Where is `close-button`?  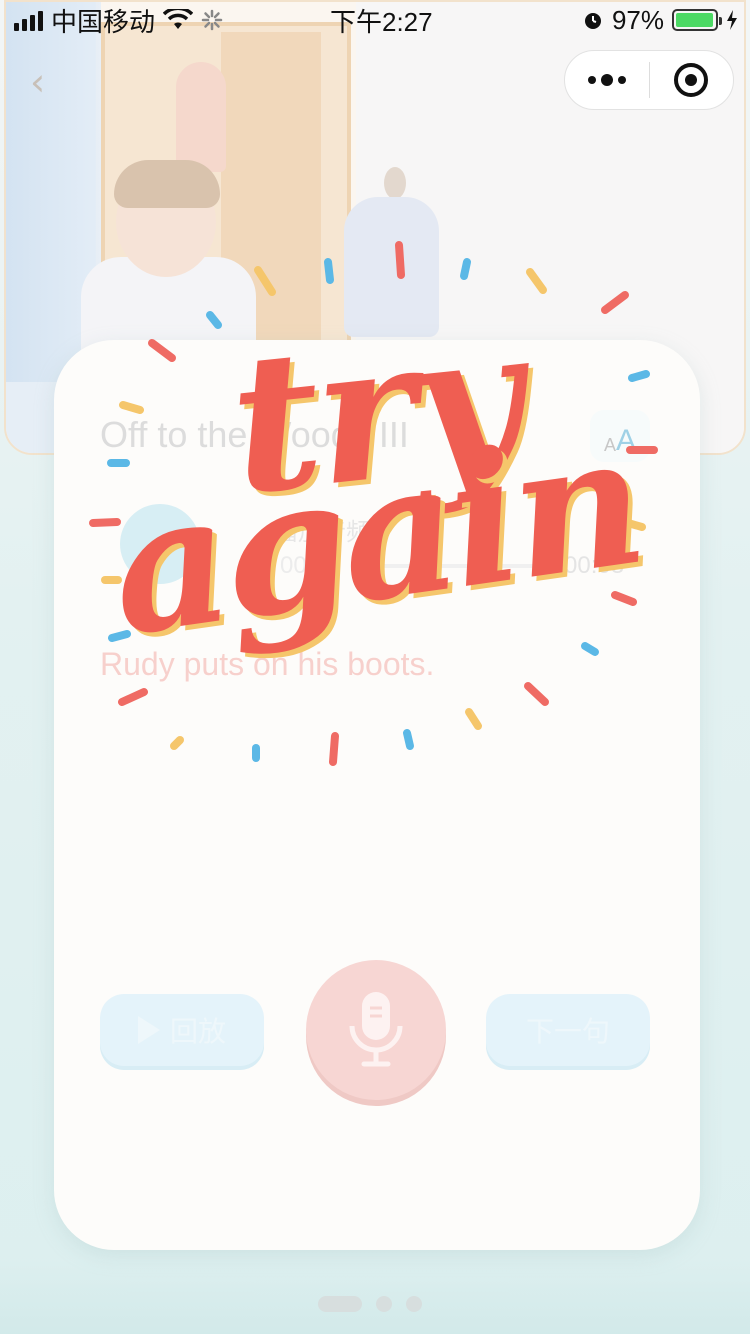
close-button is located at coordinates (691, 80).